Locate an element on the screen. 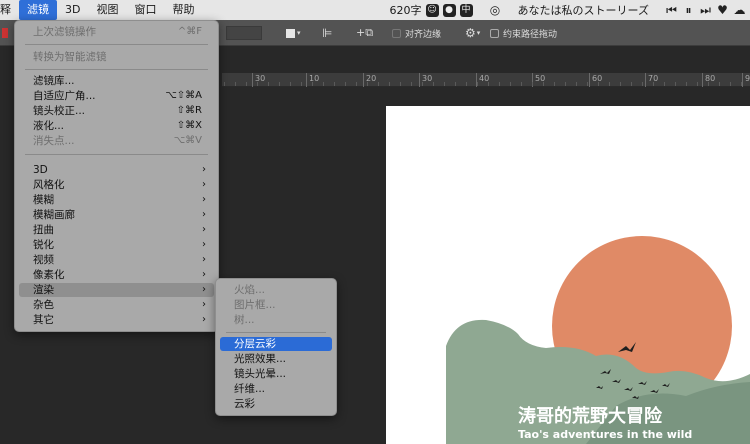 This screenshot has height=444, width=750. emoji-icon: ☺ is located at coordinates (432, 10).